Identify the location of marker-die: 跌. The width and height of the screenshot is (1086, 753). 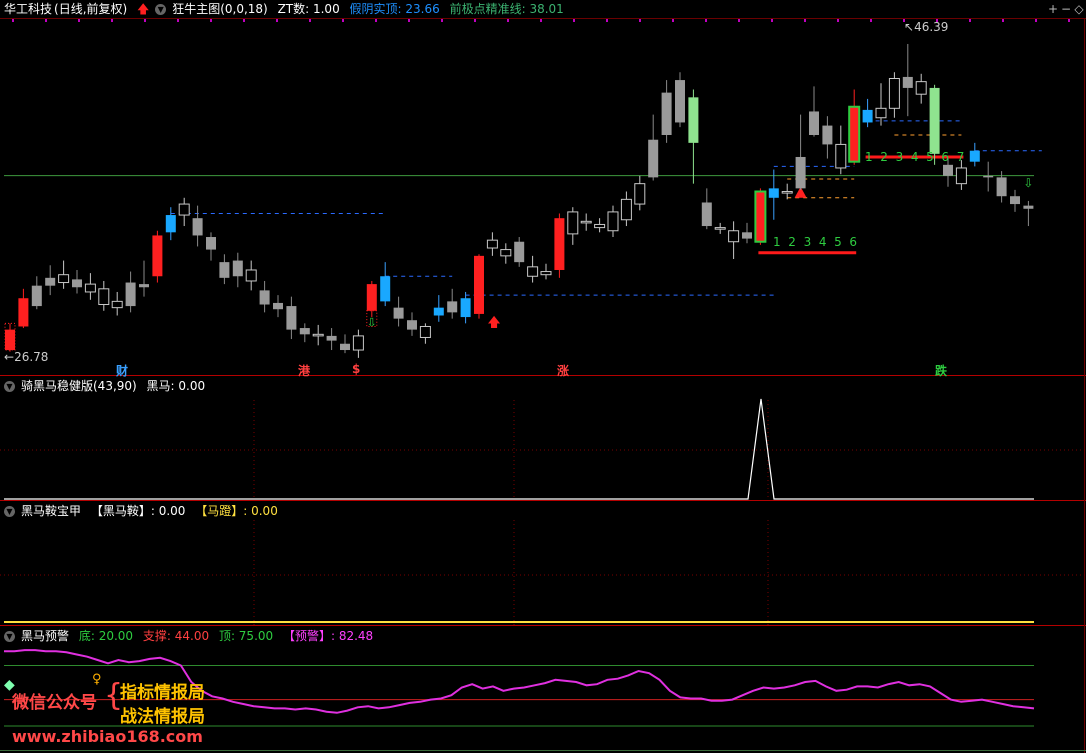
(941, 371).